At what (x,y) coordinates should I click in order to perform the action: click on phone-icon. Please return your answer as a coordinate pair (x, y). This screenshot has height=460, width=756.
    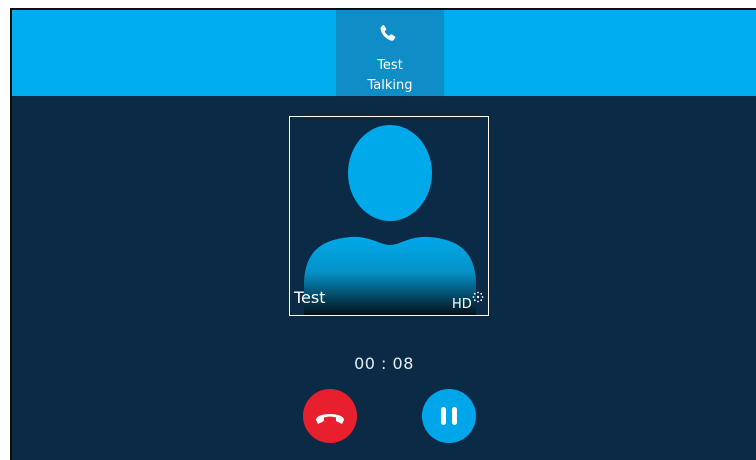
    Looking at the image, I should click on (388, 32).